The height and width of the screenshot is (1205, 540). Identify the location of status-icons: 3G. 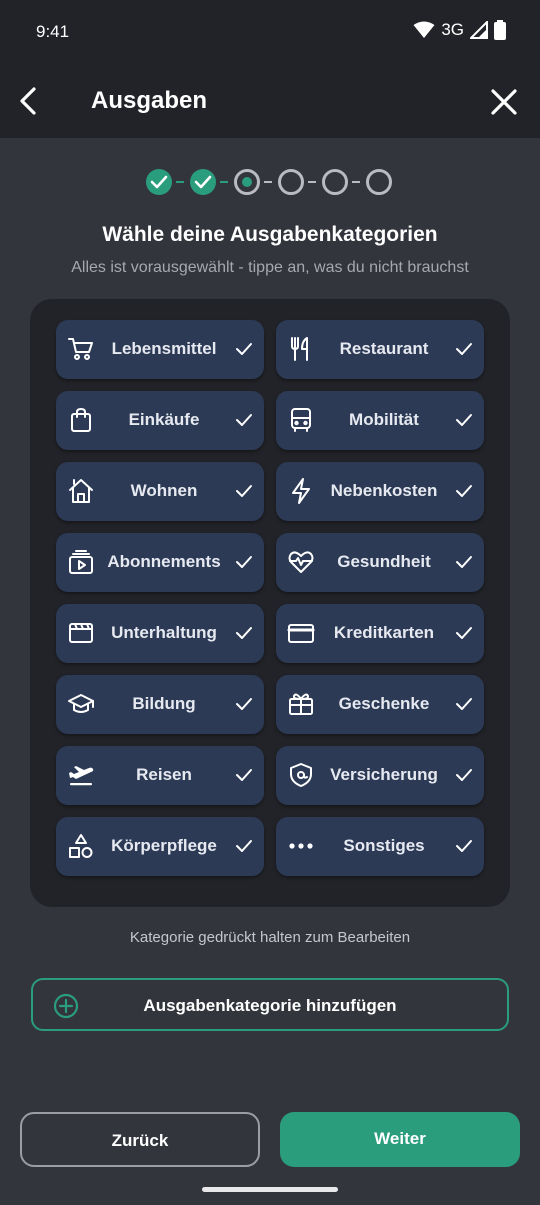
(459, 30).